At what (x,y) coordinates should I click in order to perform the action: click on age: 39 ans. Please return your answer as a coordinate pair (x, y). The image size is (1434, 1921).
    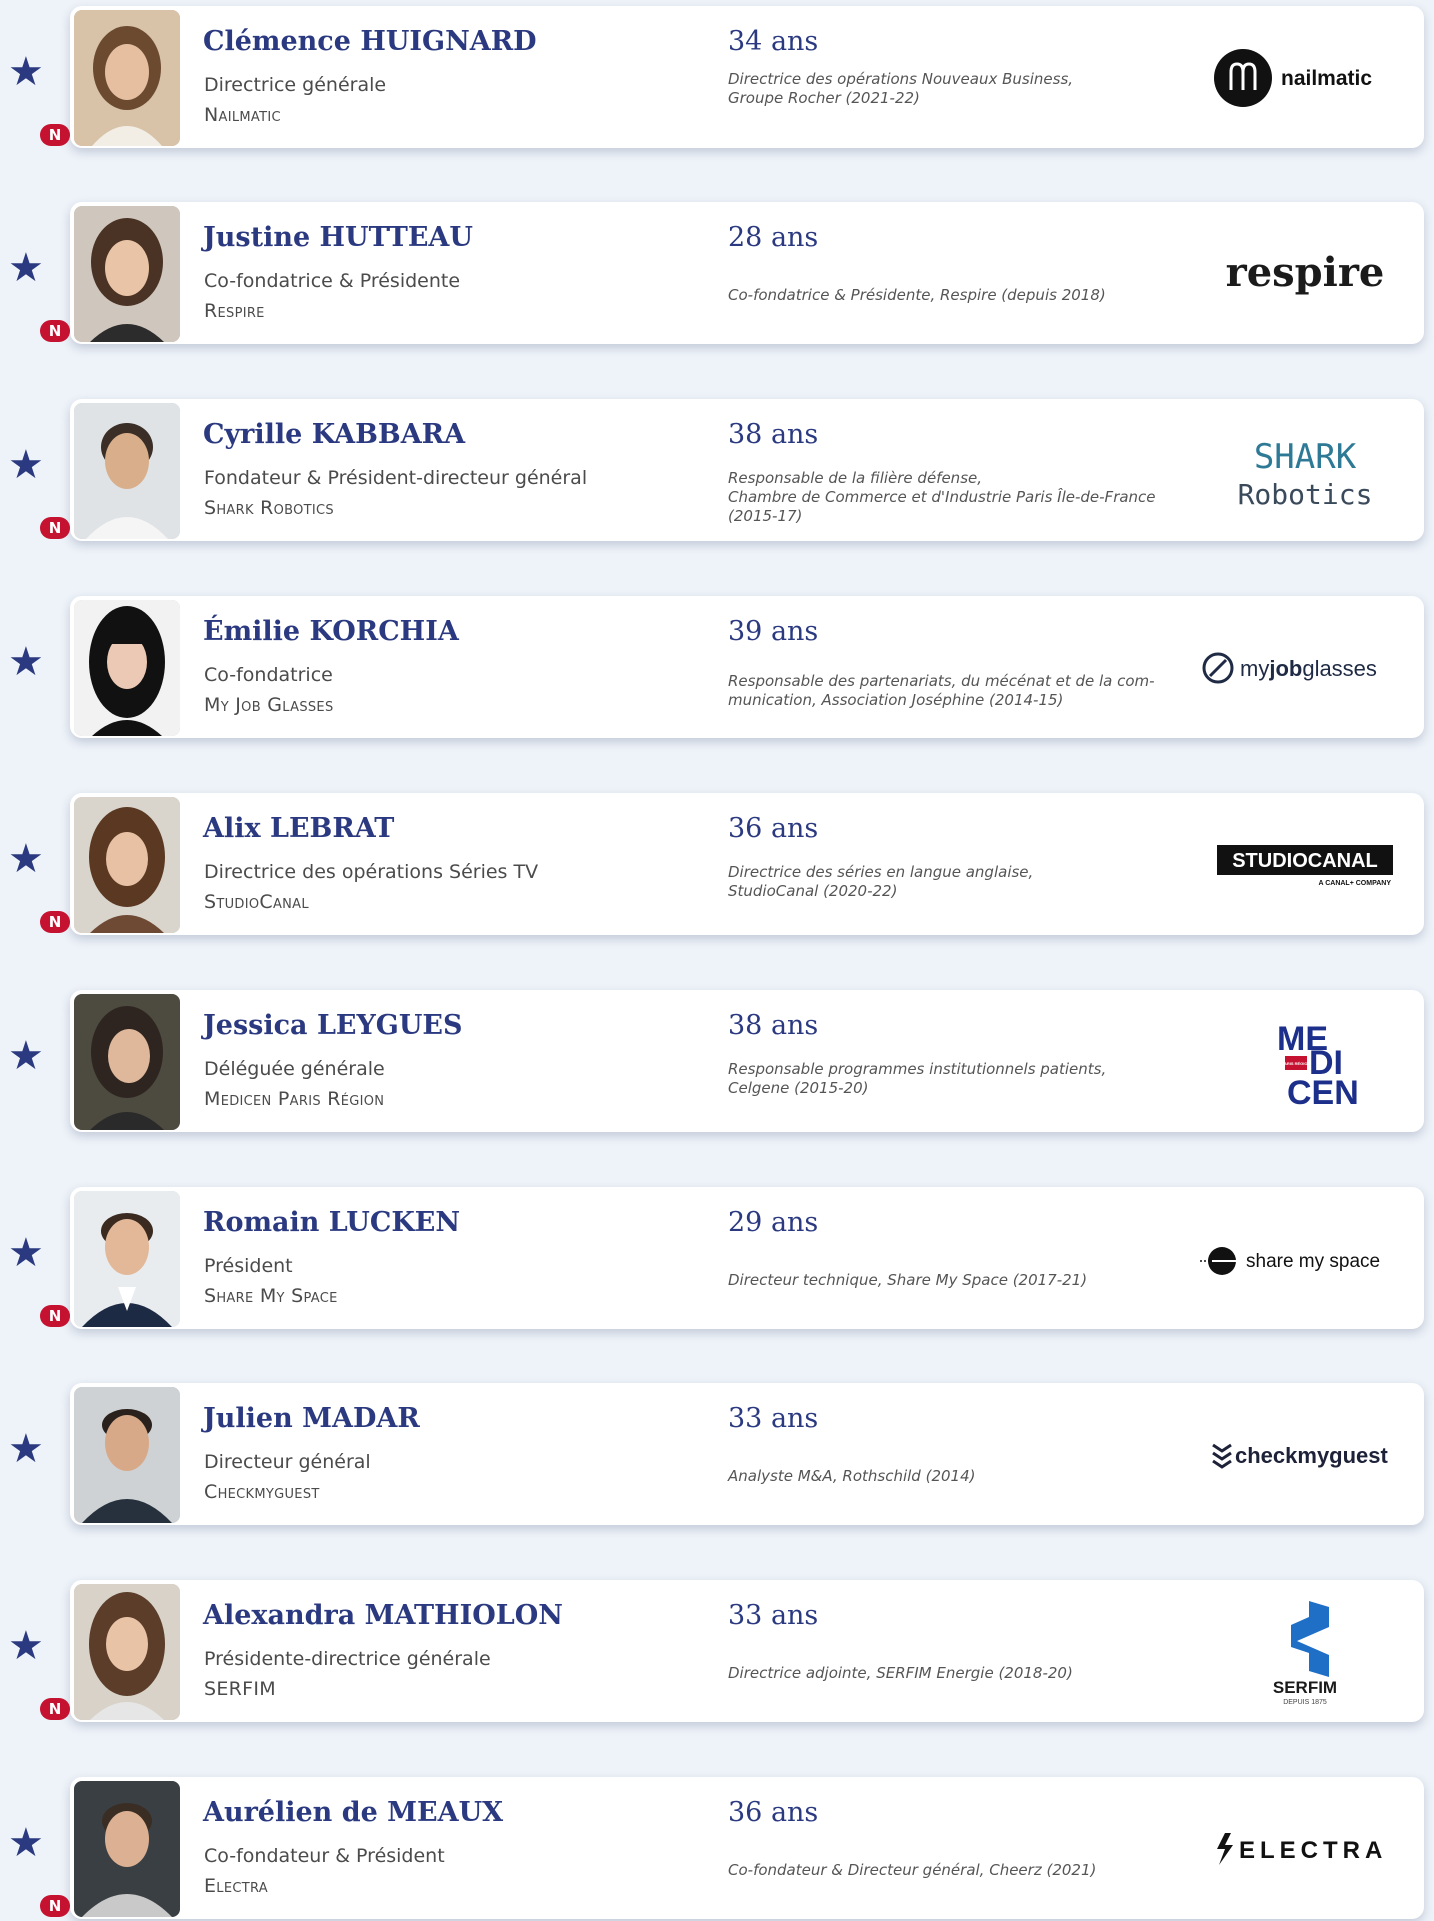
    Looking at the image, I should click on (773, 631).